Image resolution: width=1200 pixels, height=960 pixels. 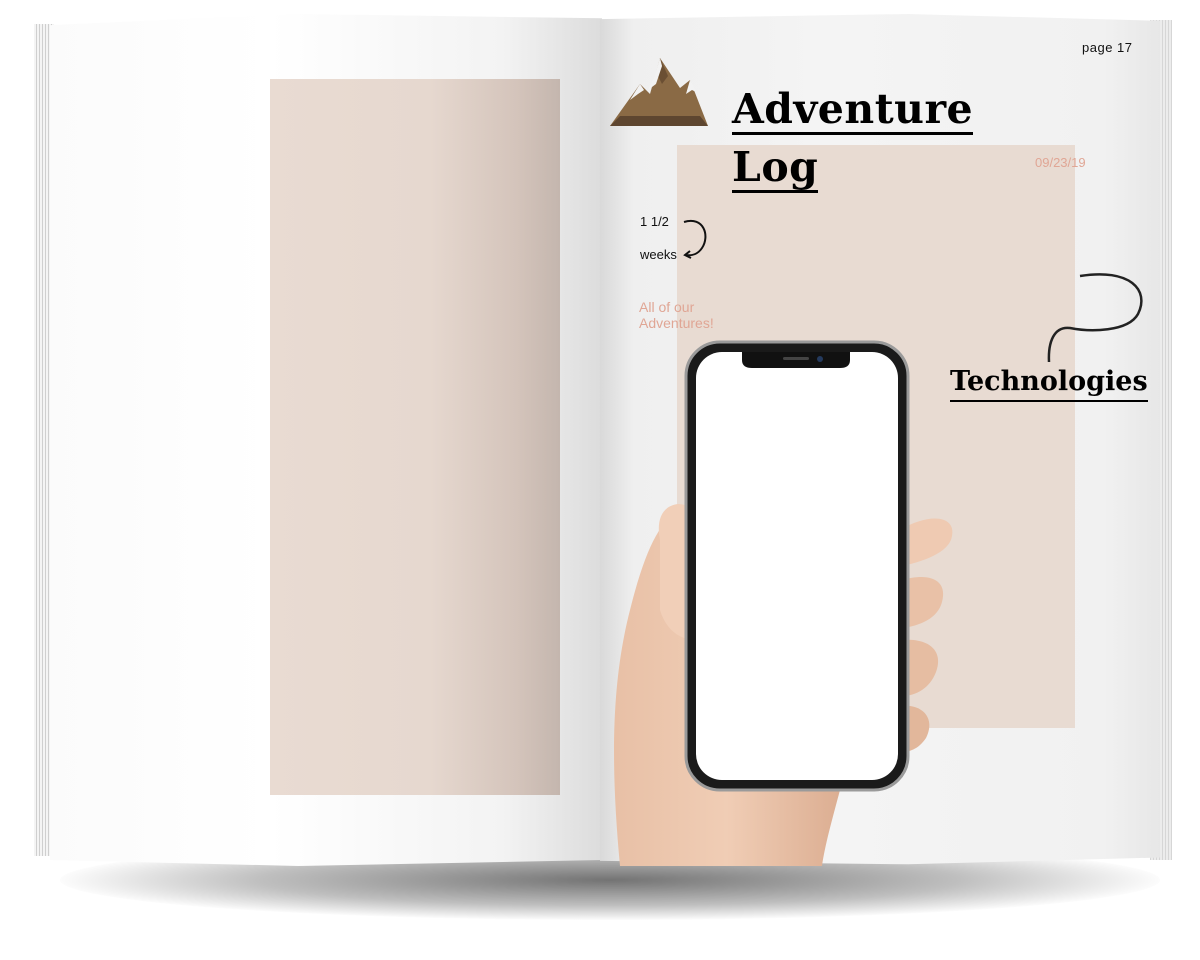 I want to click on page-number: page 17, so click(x=1107, y=47).